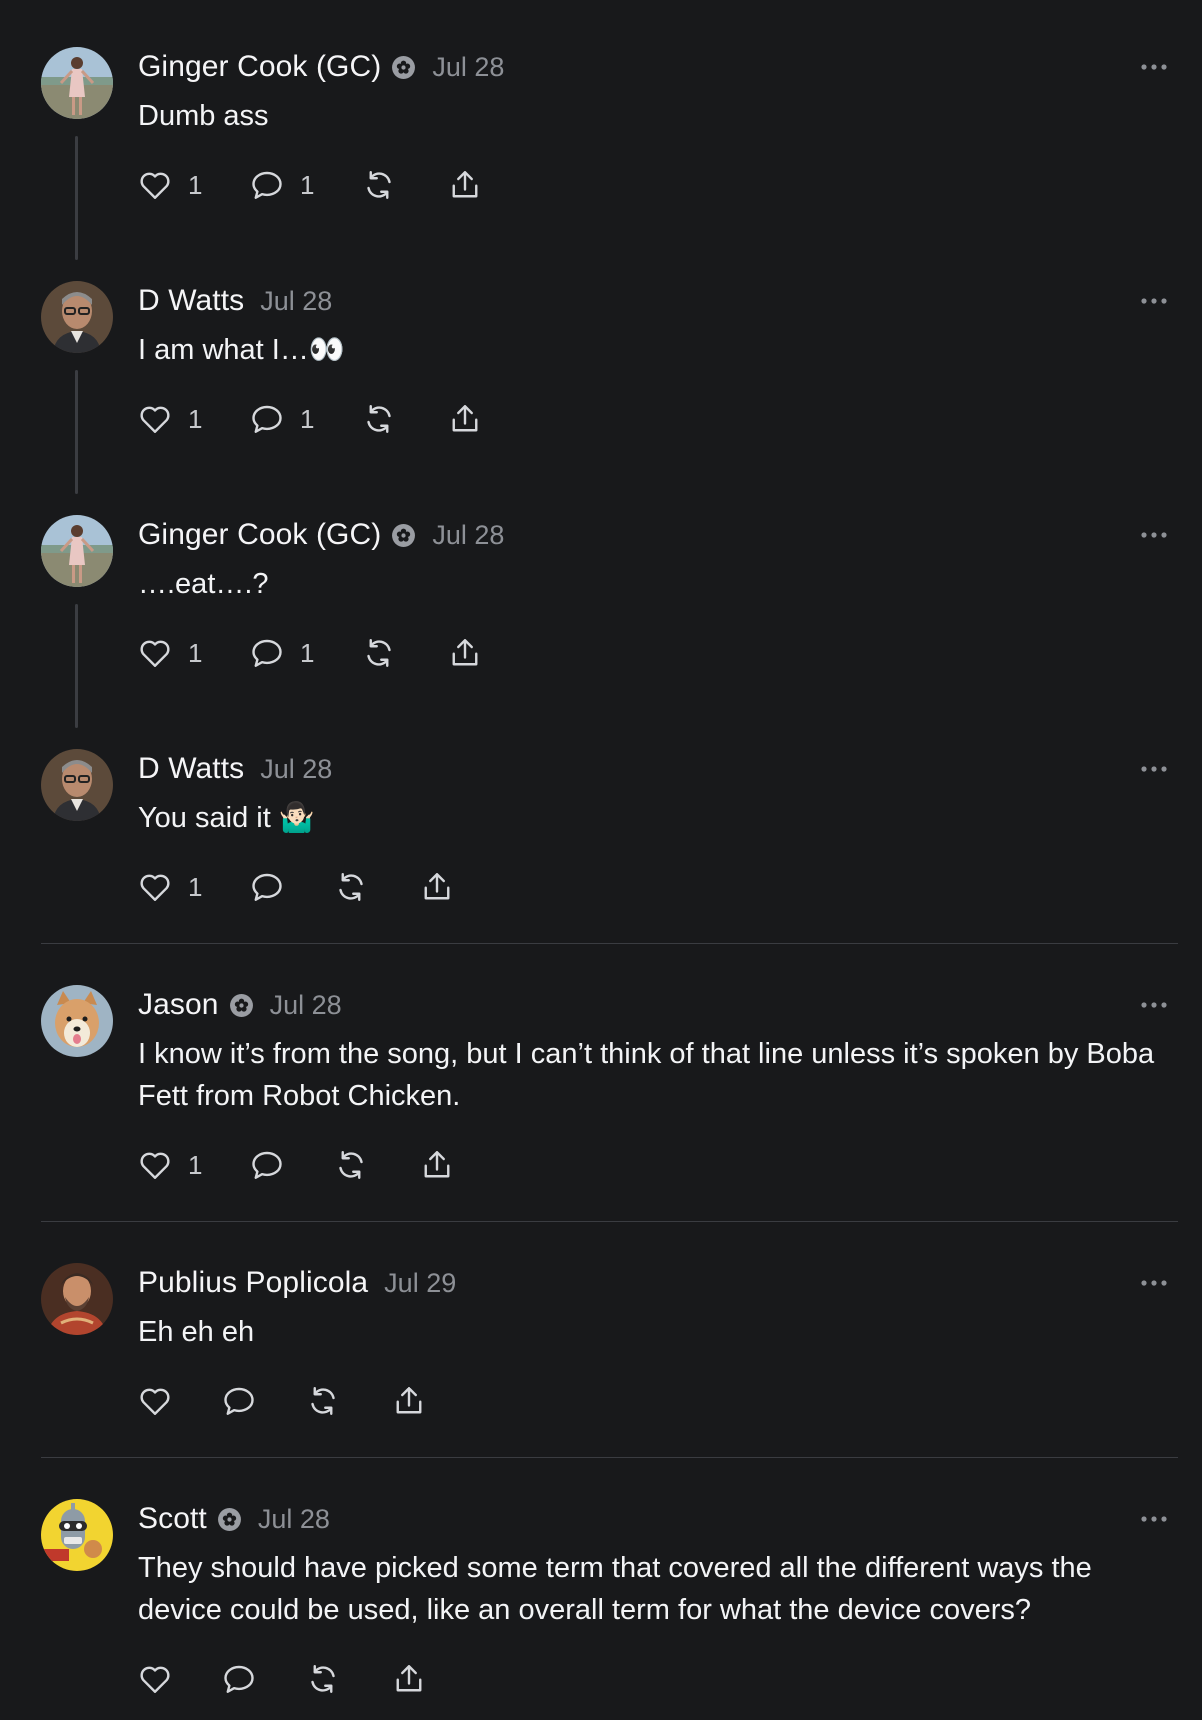 Image resolution: width=1202 pixels, height=1720 pixels. Describe the element at coordinates (196, 1332) in the screenshot. I see `post-text: Eh eh eh` at that location.